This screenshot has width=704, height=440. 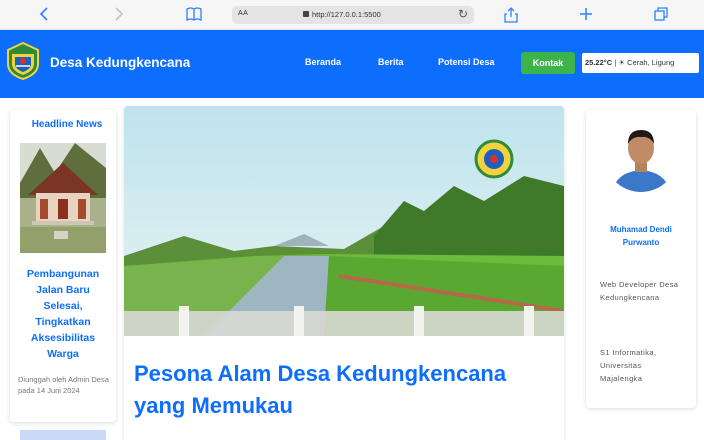 I want to click on nav-beranda: Beranda, so click(x=323, y=62).